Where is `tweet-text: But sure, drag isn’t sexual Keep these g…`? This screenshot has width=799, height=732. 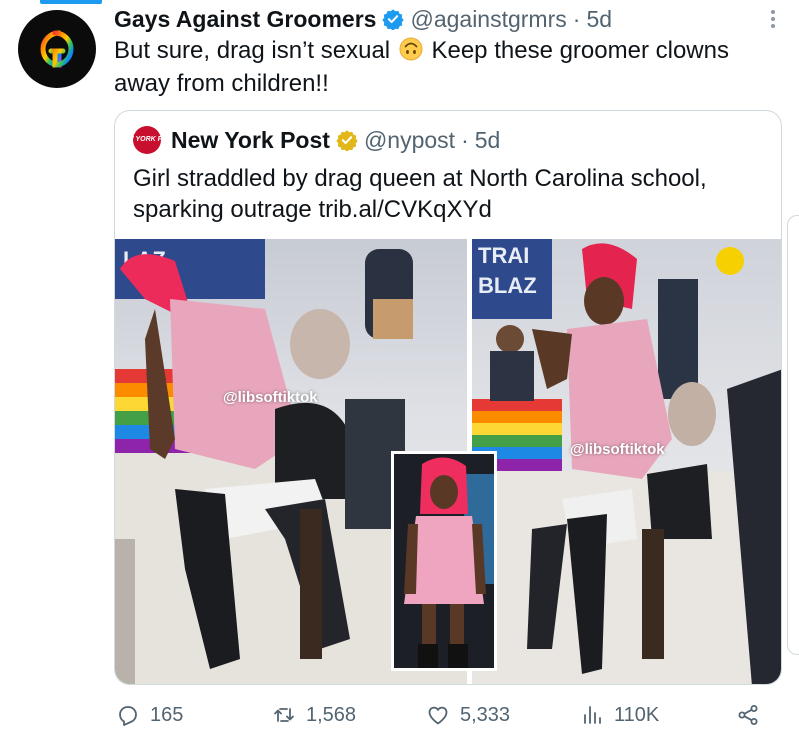 tweet-text: But sure, drag isn’t sexual Keep these g… is located at coordinates (449, 67).